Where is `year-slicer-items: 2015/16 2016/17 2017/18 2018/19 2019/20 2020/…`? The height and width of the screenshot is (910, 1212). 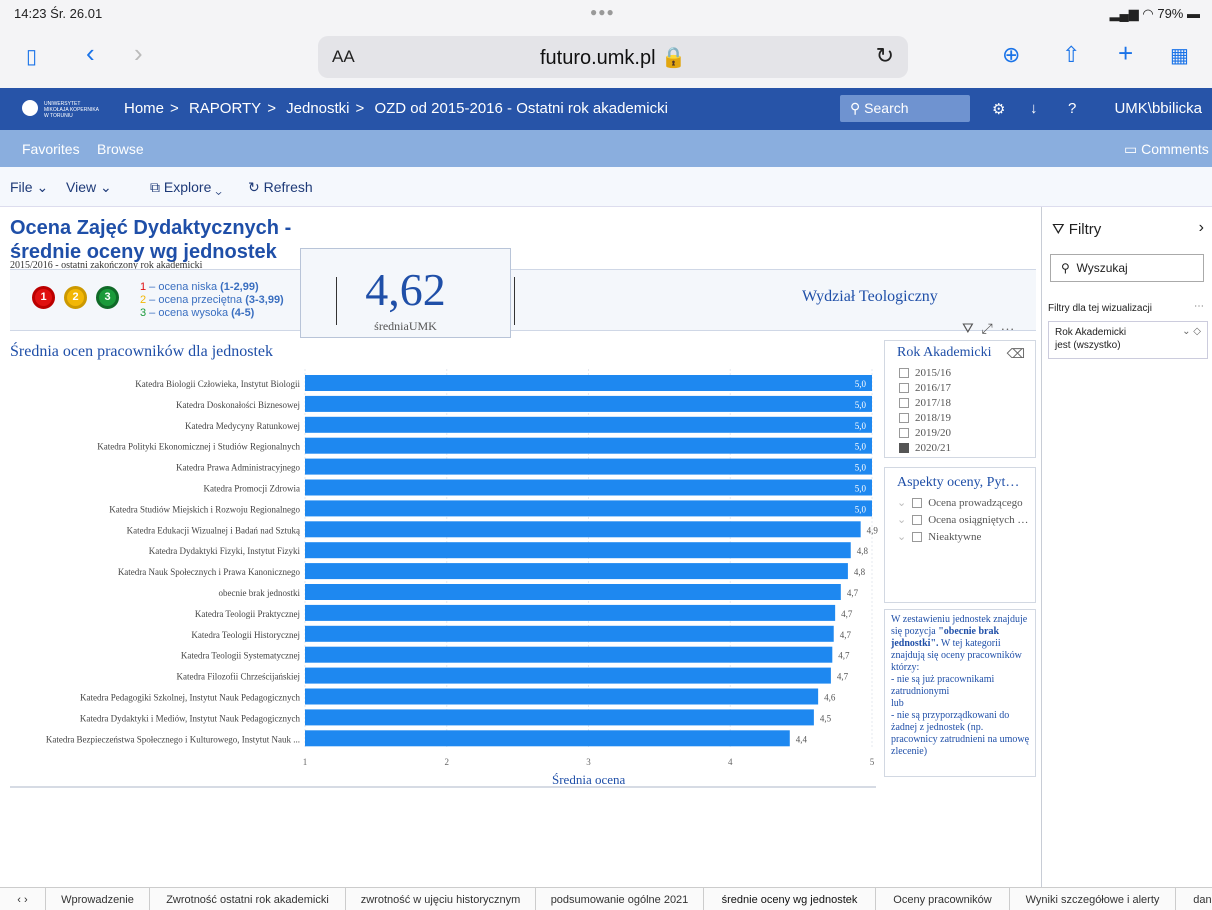
year-slicer-items: 2015/16 2016/17 2017/18 2018/19 2019/20 2020/… is located at coordinates (925, 410).